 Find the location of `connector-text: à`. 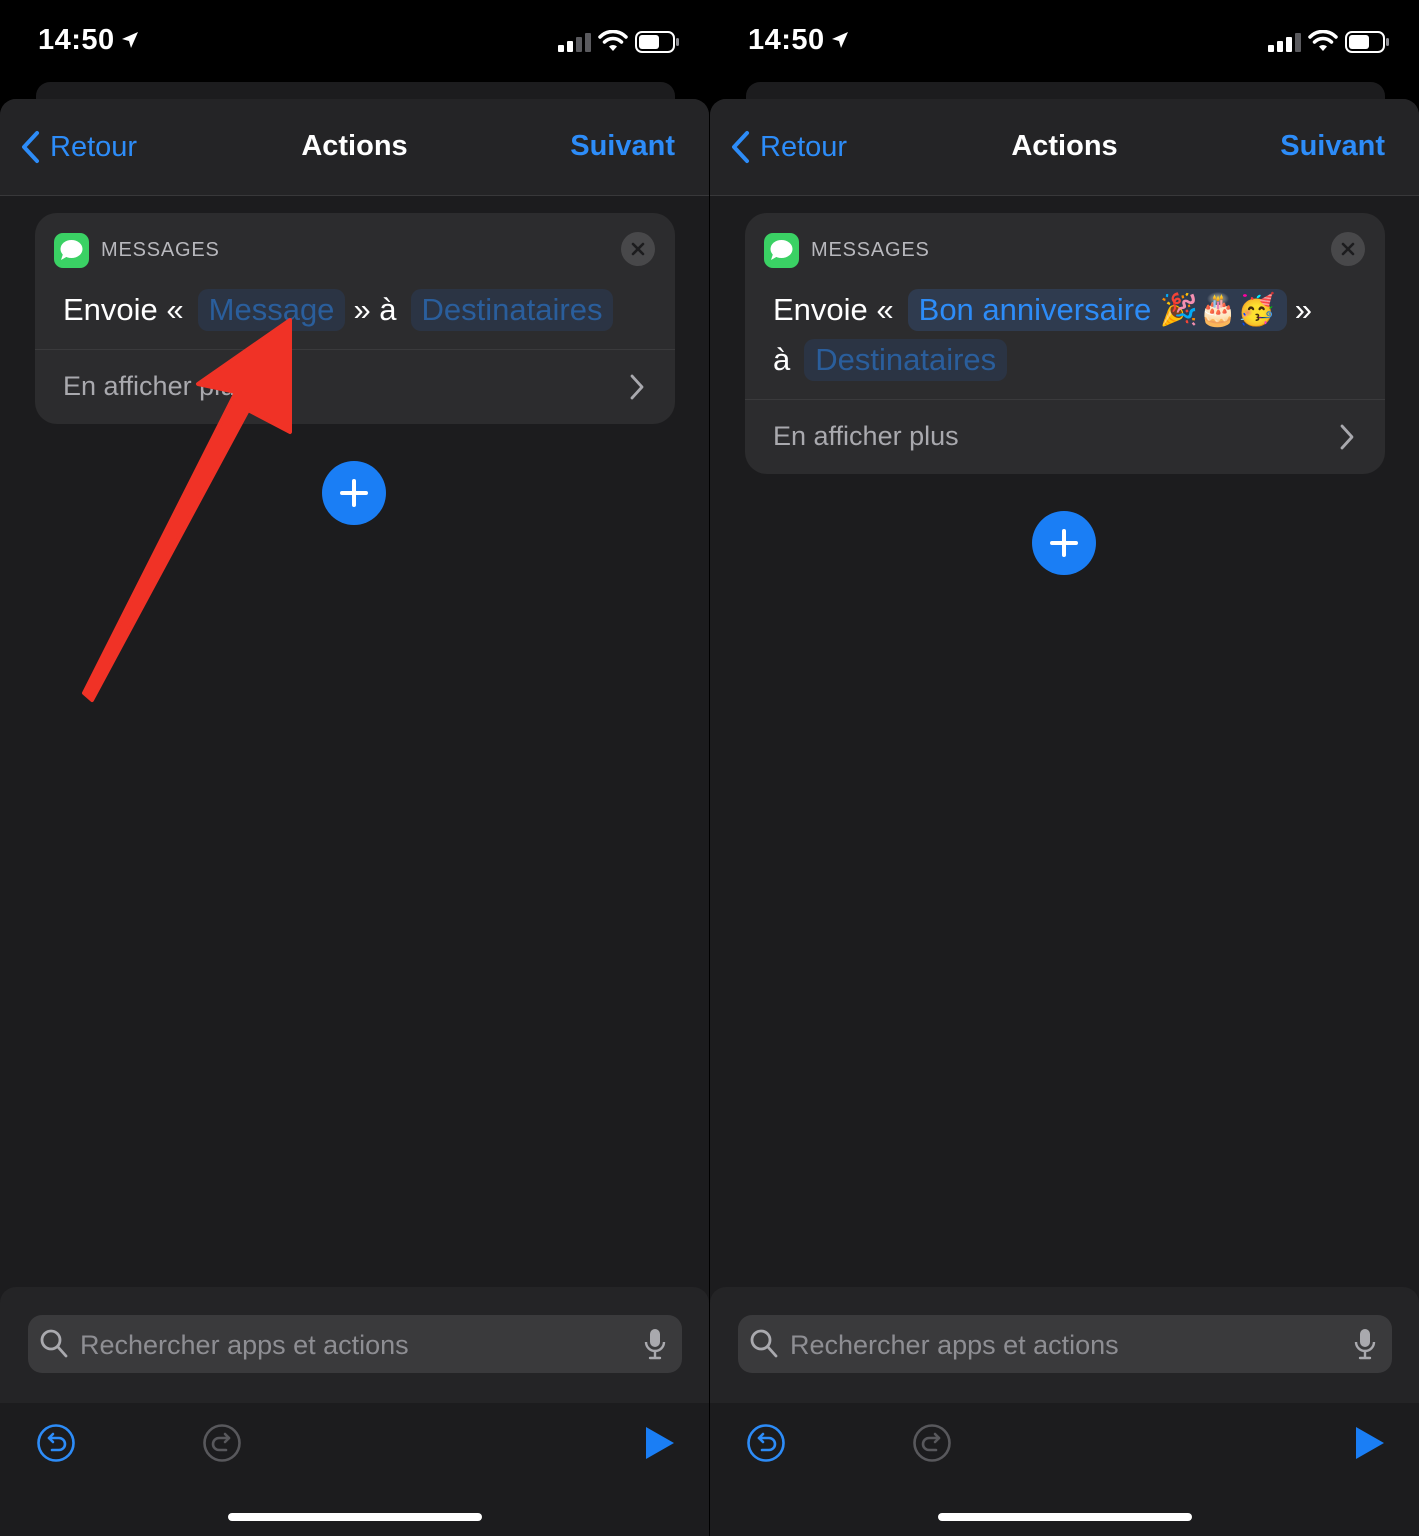

connector-text: à is located at coordinates (782, 359).